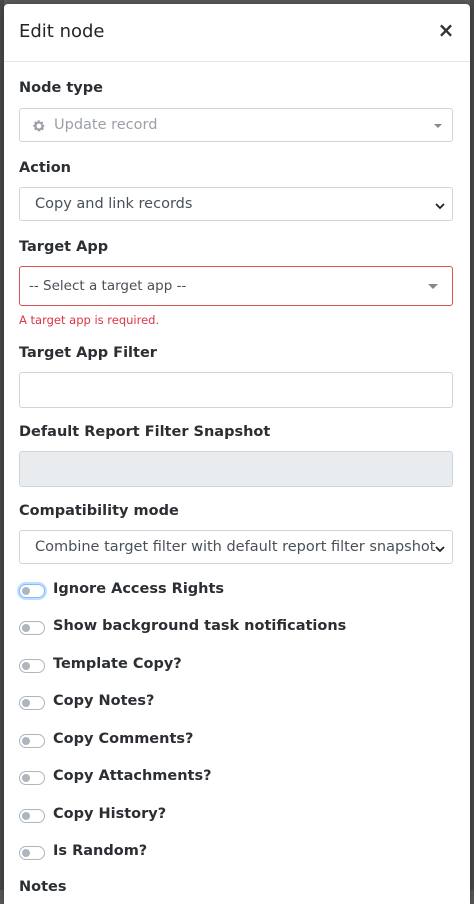 Image resolution: width=474 pixels, height=904 pixels. Describe the element at coordinates (139, 589) in the screenshot. I see `toggle-label: Ignore Access Rights` at that location.